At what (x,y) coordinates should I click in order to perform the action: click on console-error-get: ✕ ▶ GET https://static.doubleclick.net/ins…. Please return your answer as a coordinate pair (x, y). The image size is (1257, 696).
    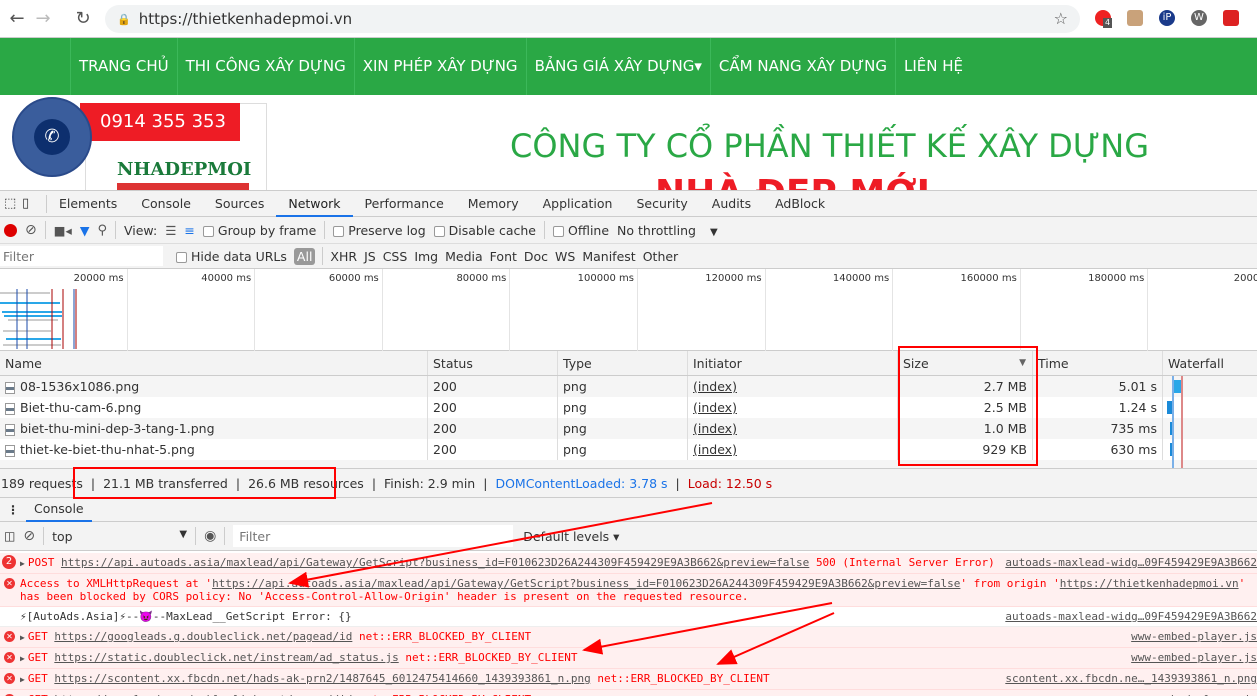
    Looking at the image, I should click on (628, 658).